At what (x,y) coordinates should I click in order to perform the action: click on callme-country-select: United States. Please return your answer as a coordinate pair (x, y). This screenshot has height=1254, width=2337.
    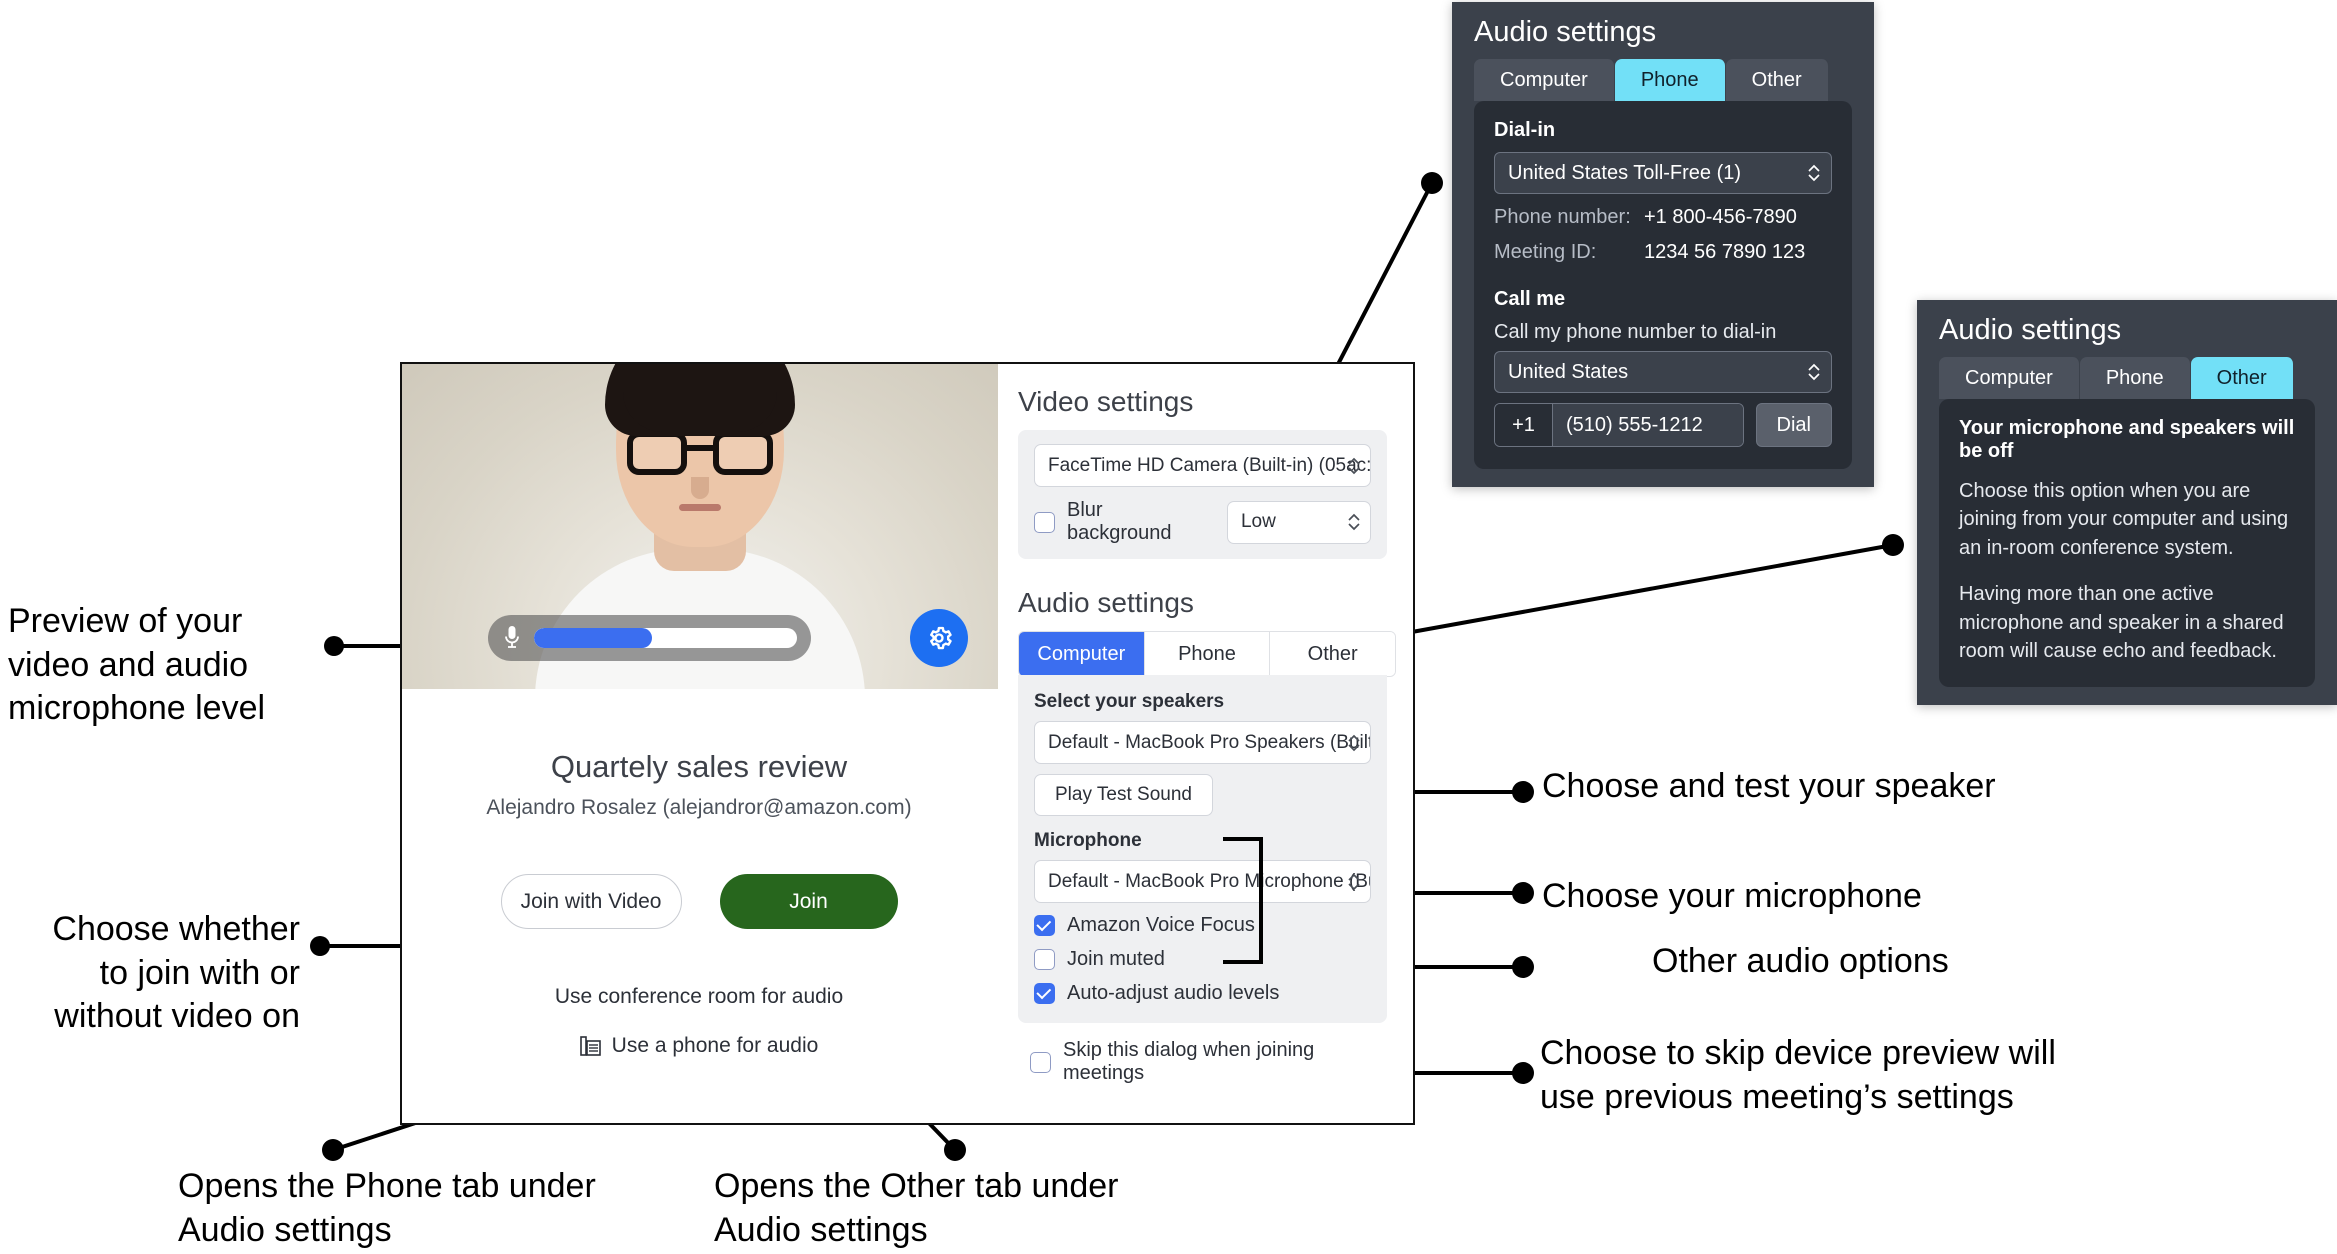
    Looking at the image, I should click on (1663, 372).